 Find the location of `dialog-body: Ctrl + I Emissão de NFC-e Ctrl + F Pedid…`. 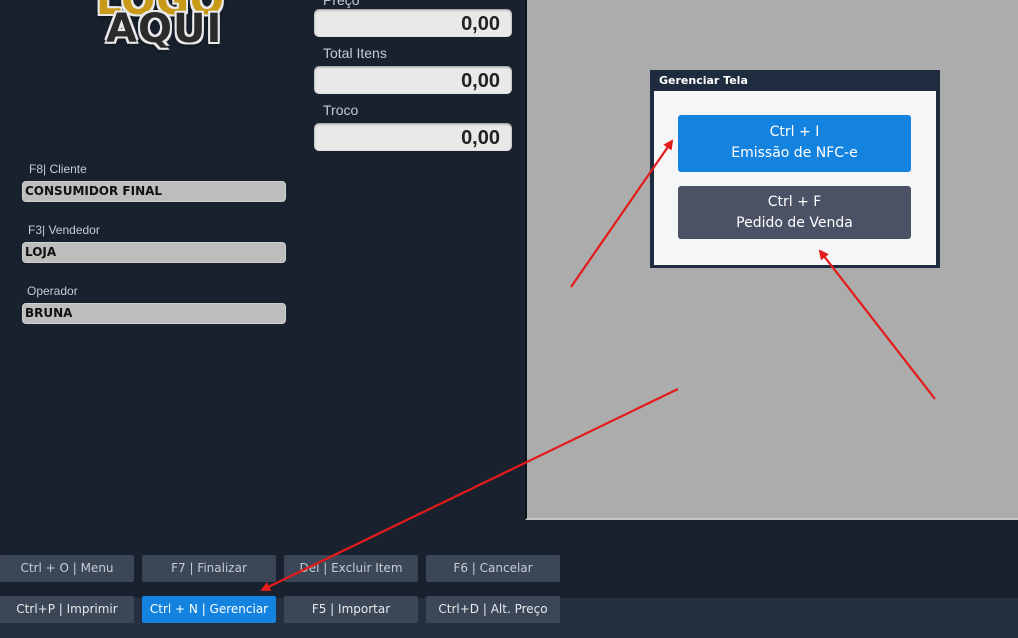

dialog-body: Ctrl + I Emissão de NFC-e Ctrl + F Pedid… is located at coordinates (795, 178).